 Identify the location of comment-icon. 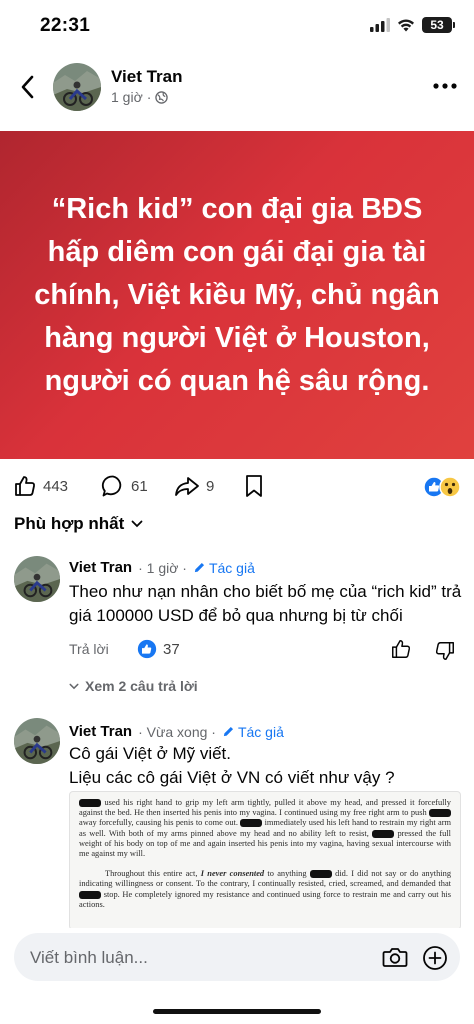
(111, 486).